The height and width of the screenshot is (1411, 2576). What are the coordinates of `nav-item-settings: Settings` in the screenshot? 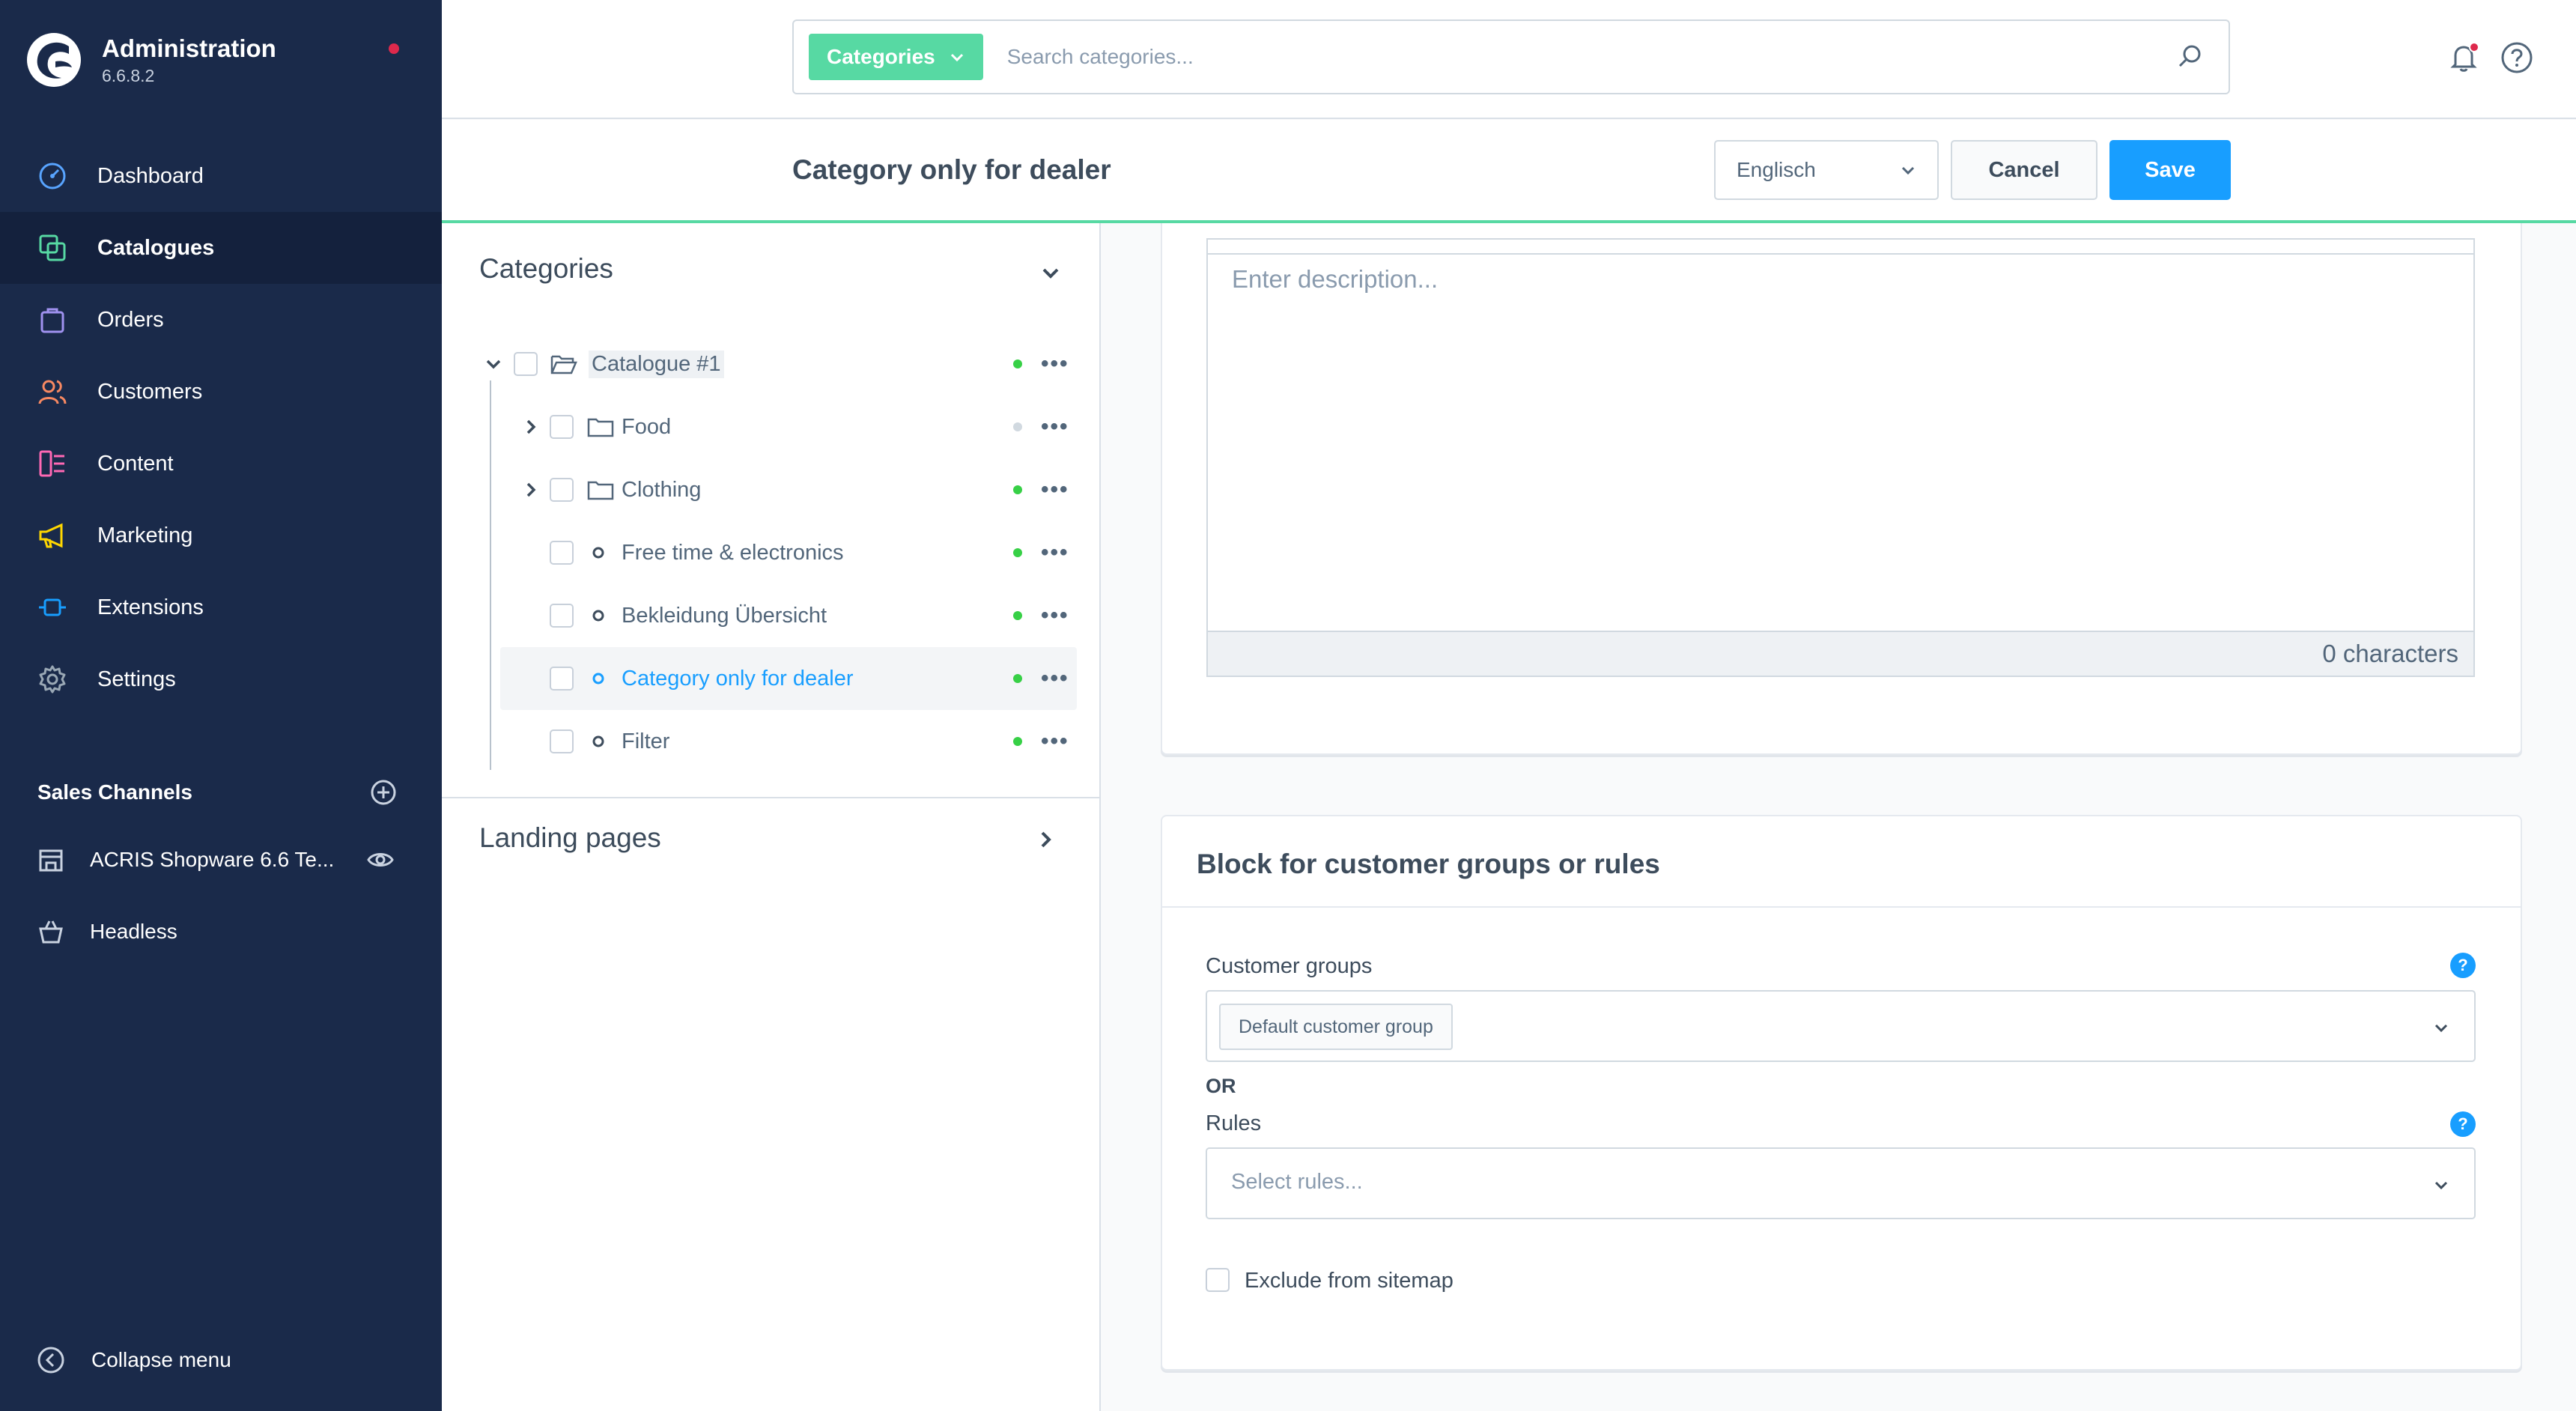 It's located at (221, 679).